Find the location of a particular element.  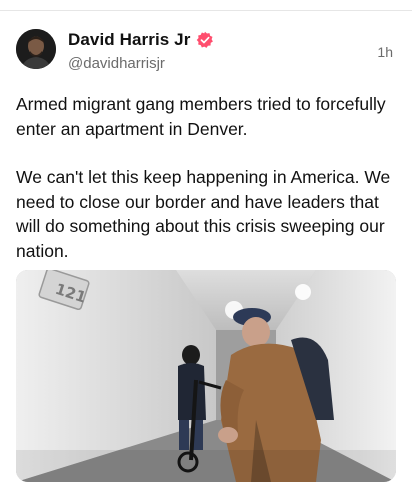

author-handle: @davidharrisjr is located at coordinates (116, 63).